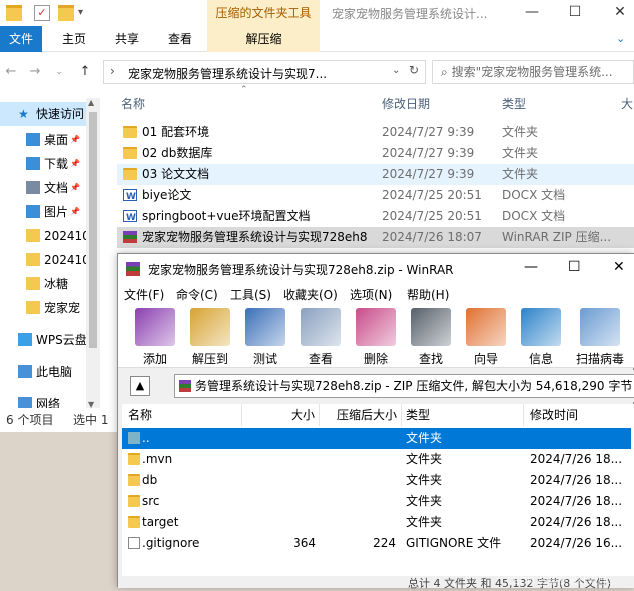 Image resolution: width=634 pixels, height=591 pixels. I want to click on refresh-icon: ↻, so click(414, 70).